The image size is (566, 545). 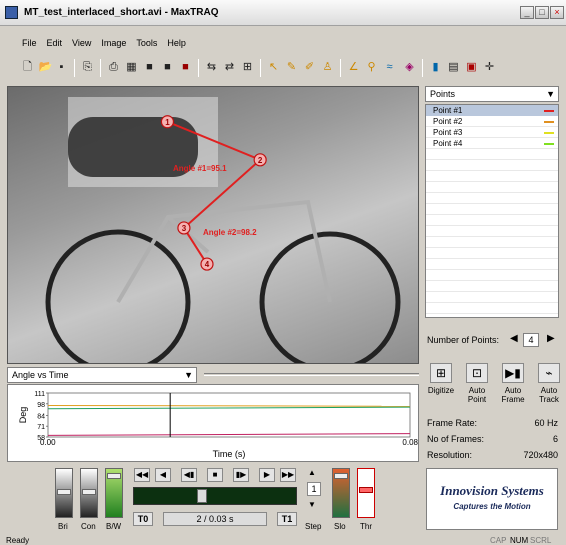 I want to click on pointer-icon: ↖, so click(x=273, y=67).